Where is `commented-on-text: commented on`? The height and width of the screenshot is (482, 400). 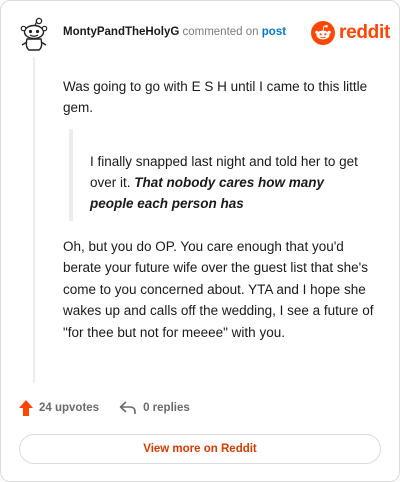 commented-on-text: commented on is located at coordinates (220, 32).